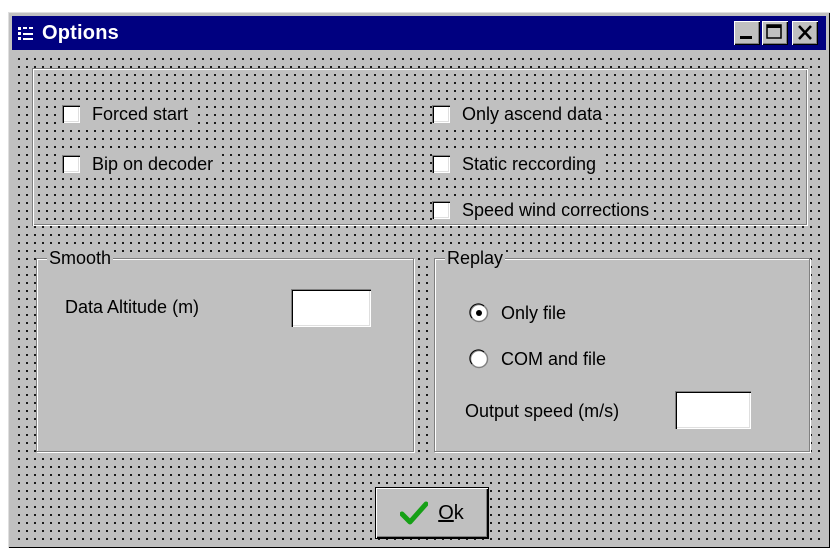 This screenshot has width=830, height=548. Describe the element at coordinates (331, 308) in the screenshot. I see `data-altitude-input` at that location.